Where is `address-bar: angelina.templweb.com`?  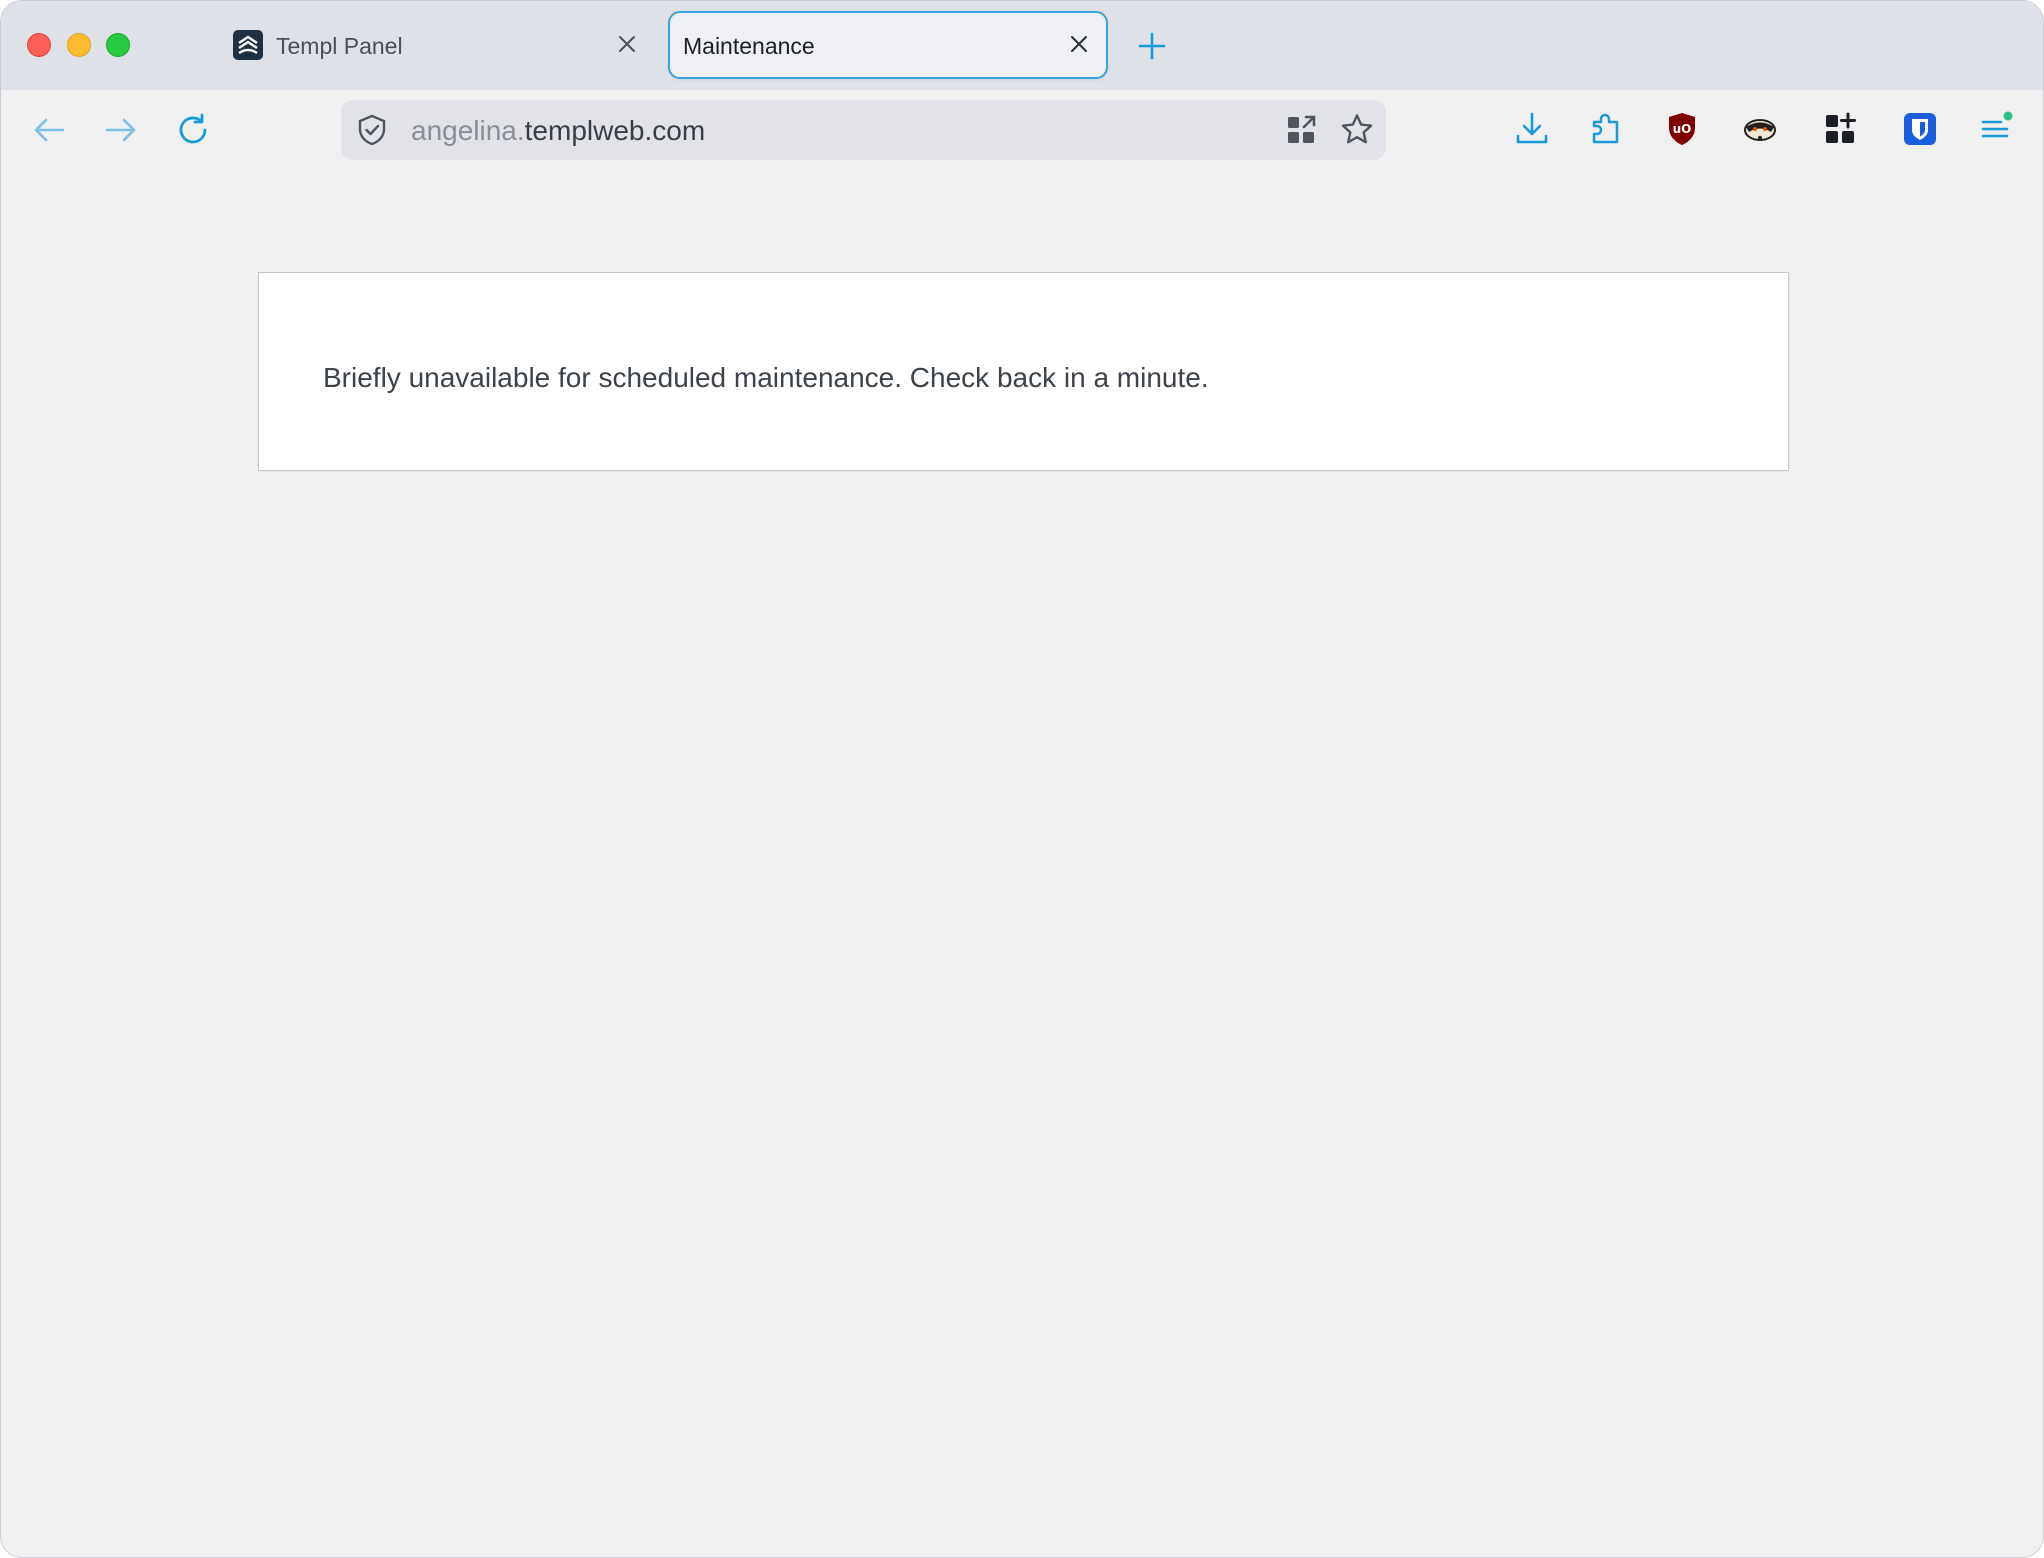 address-bar: angelina.templweb.com is located at coordinates (863, 130).